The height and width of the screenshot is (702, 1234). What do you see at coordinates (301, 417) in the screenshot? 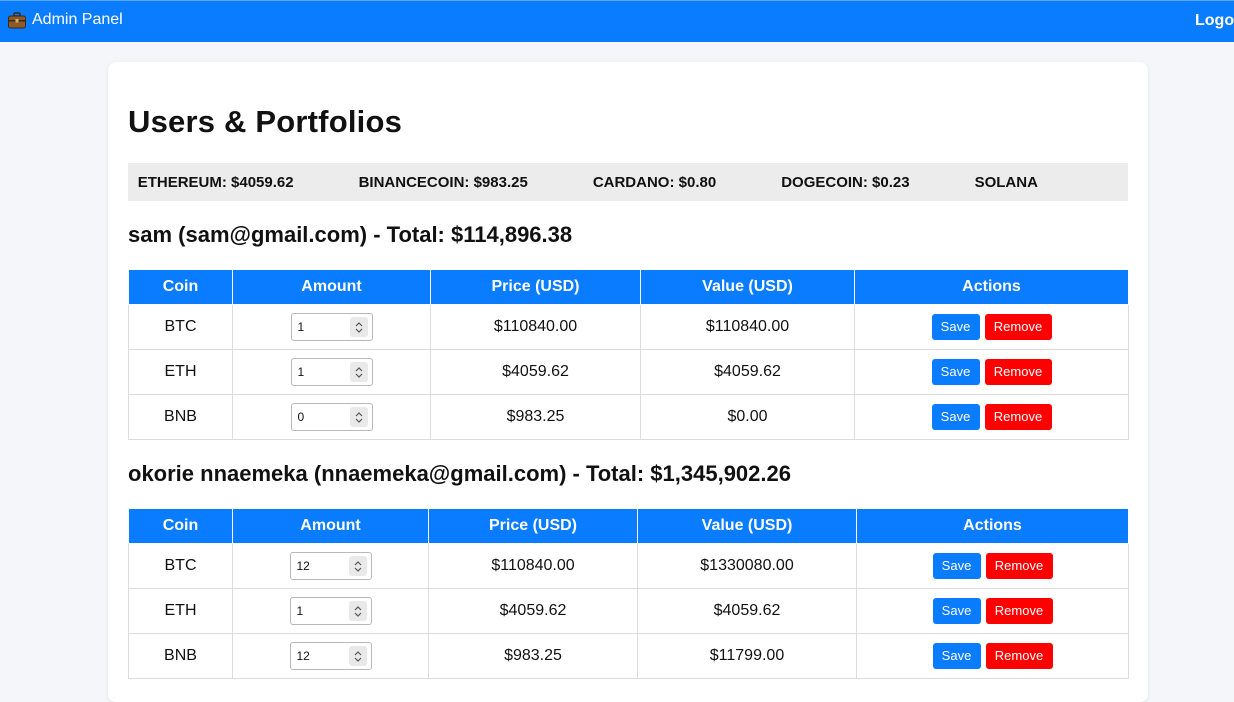
I see `amount-value: 0` at bounding box center [301, 417].